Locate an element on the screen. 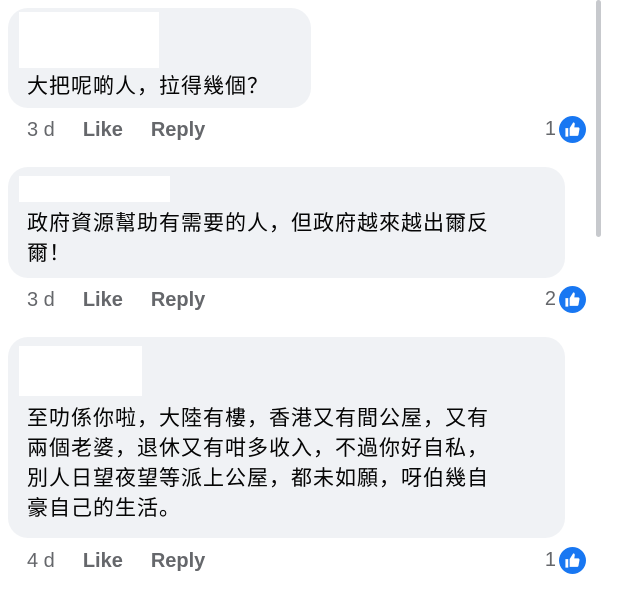  reaction-count: 2 is located at coordinates (550, 299).